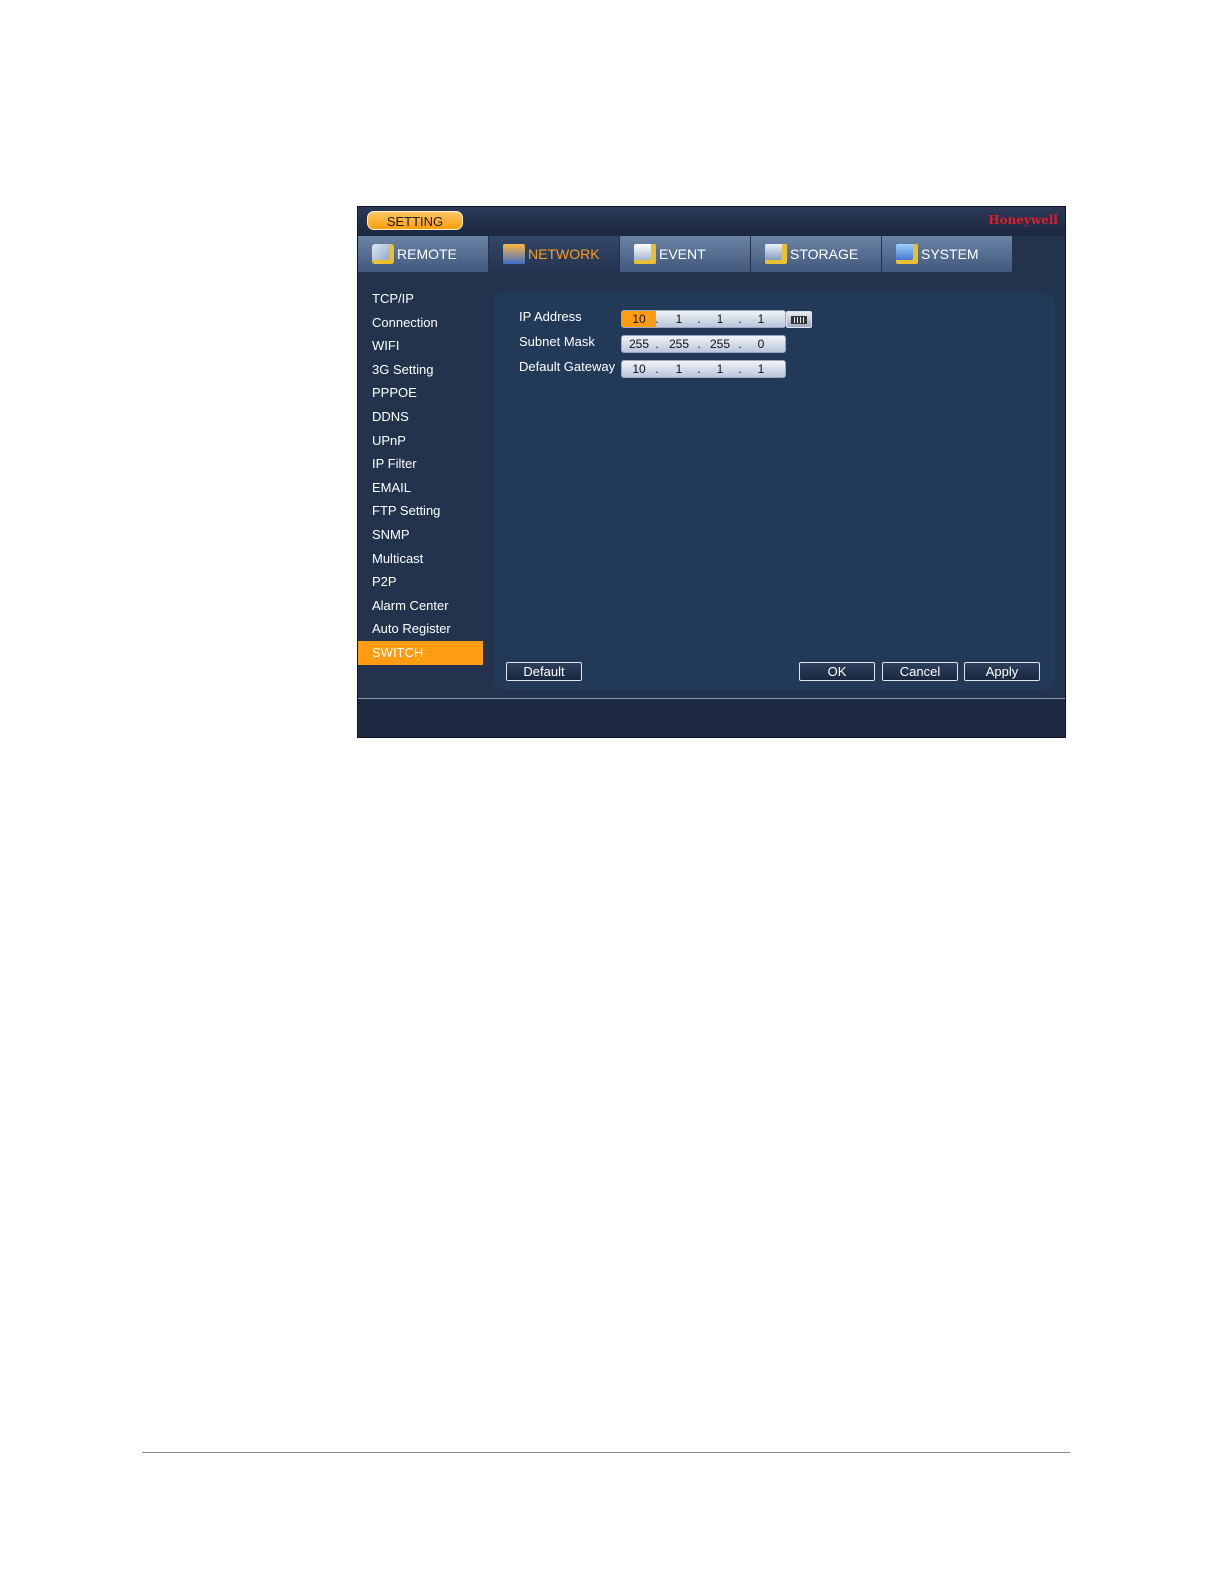 Image resolution: width=1224 pixels, height=1584 pixels. What do you see at coordinates (761, 344) in the screenshot?
I see `subnet-octet-4: 0` at bounding box center [761, 344].